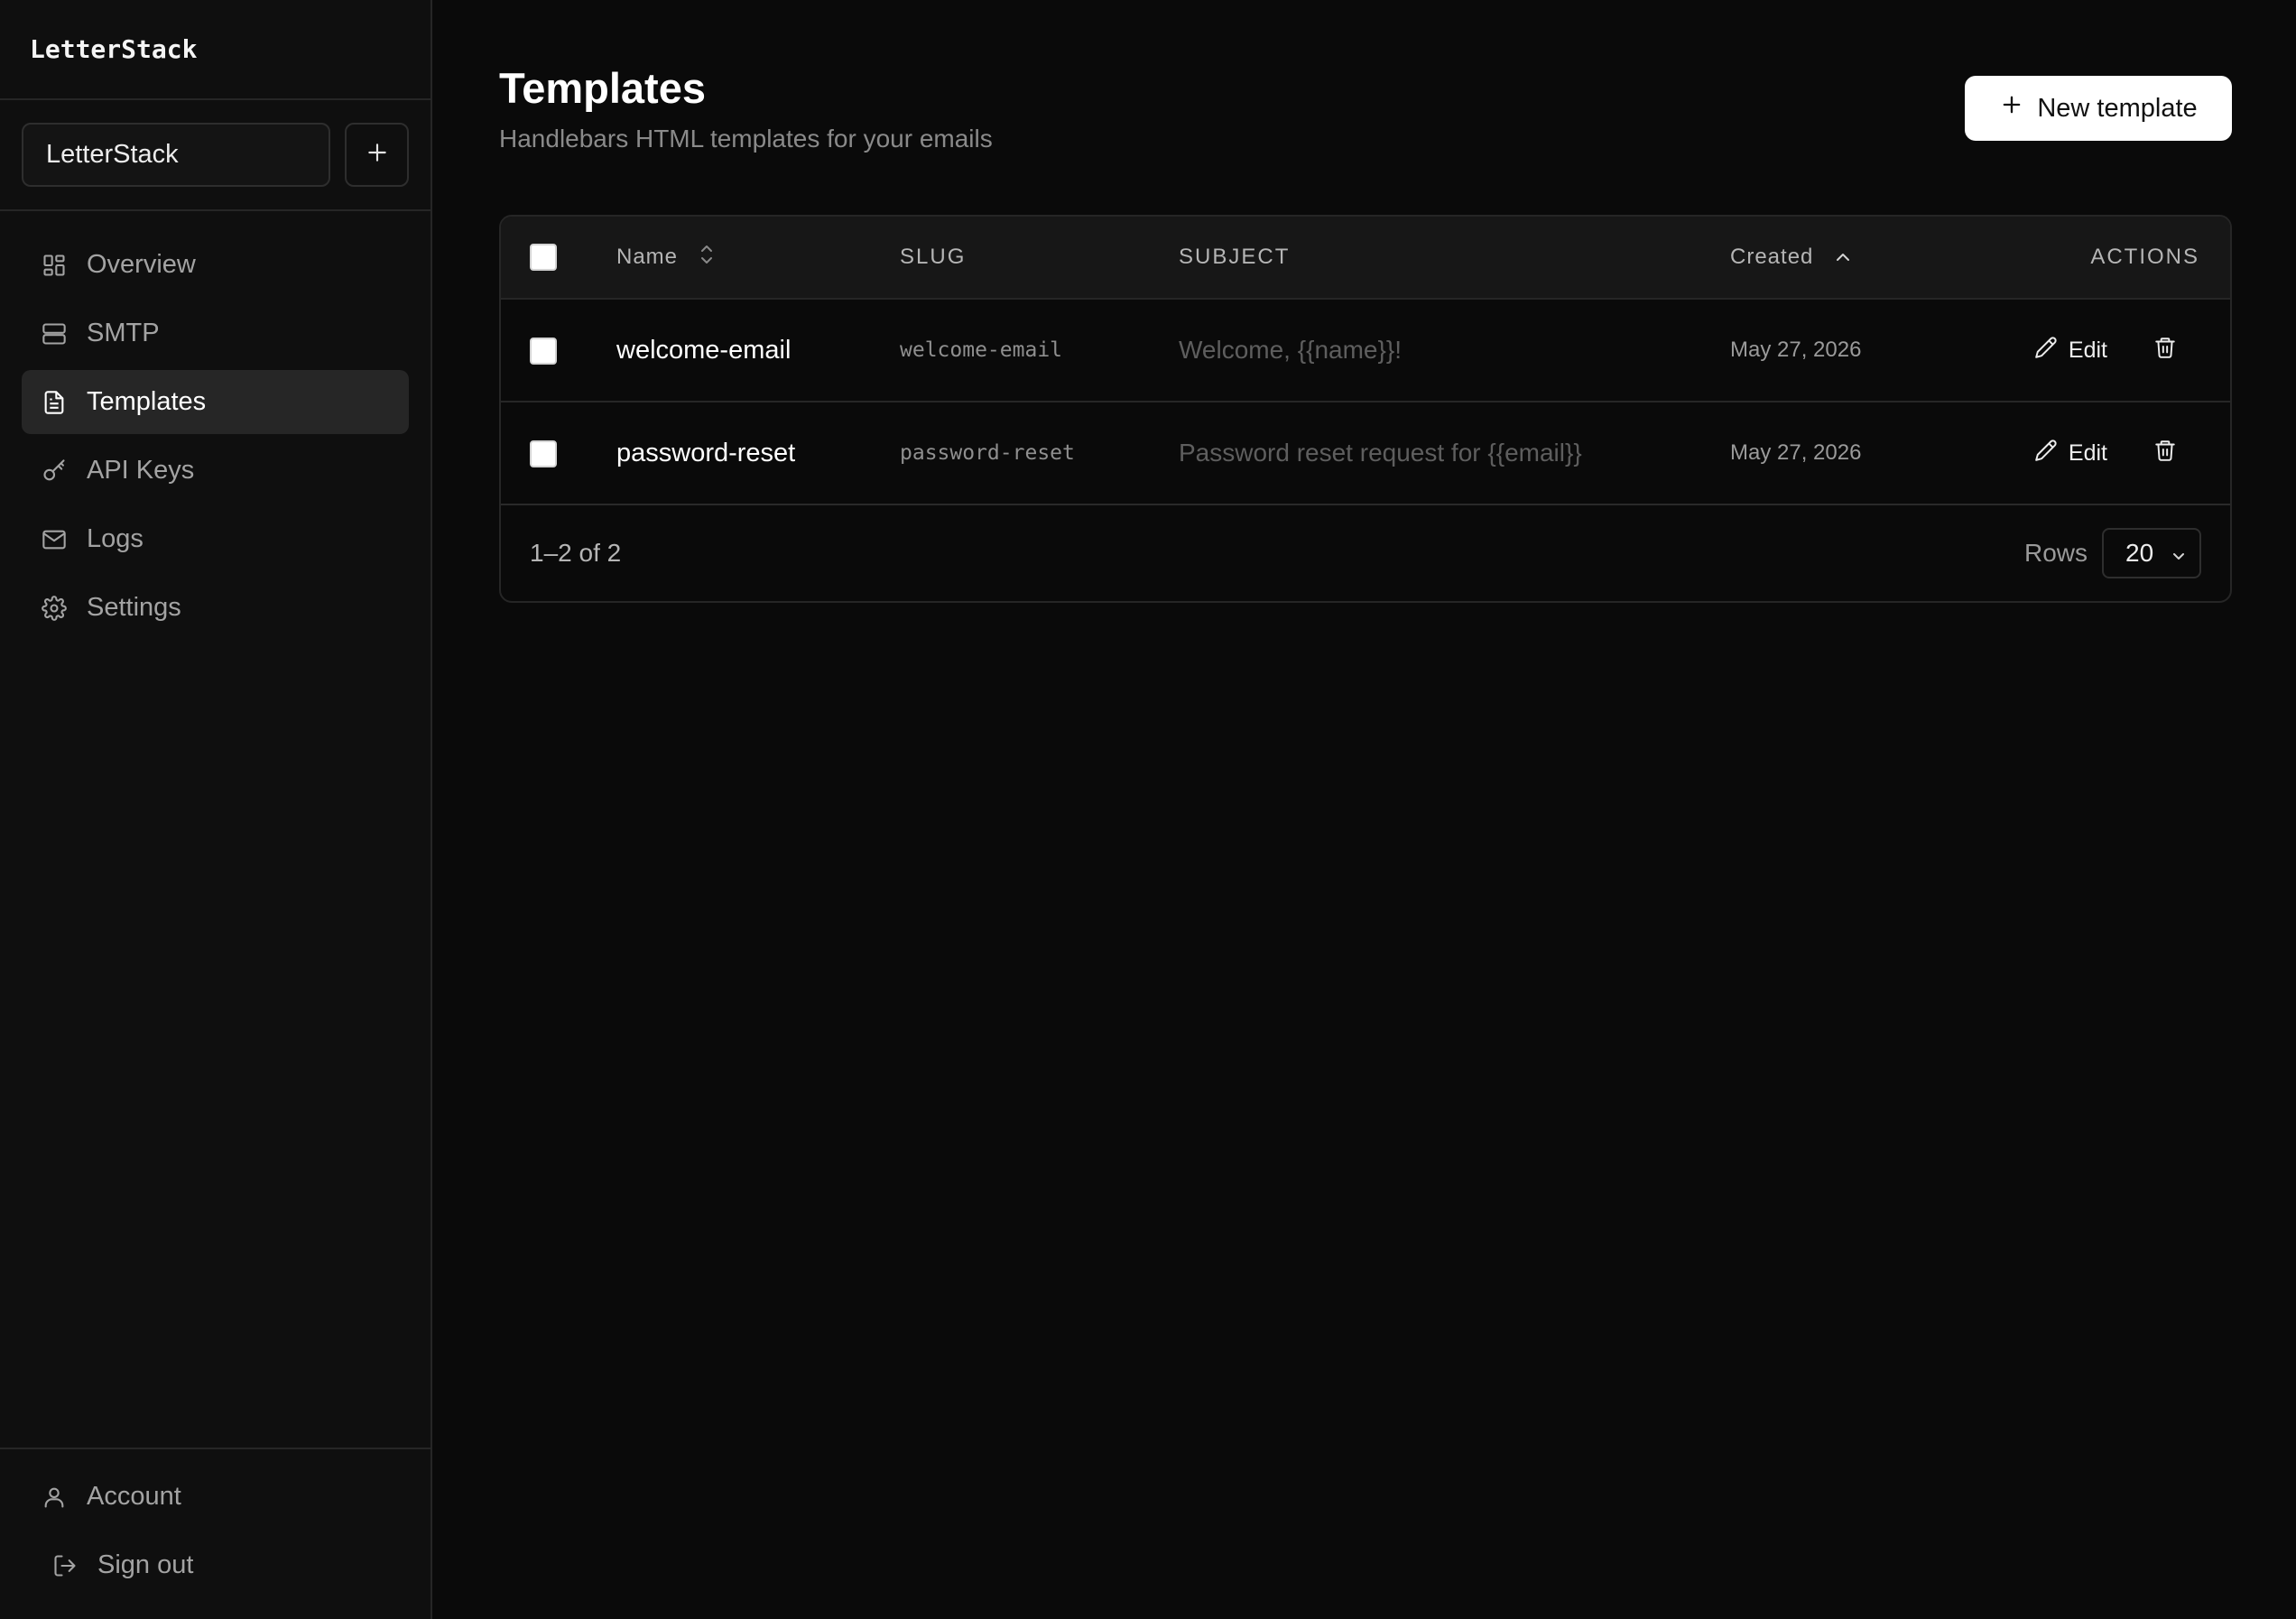  I want to click on sidebar-item-label: Overview, so click(142, 264).